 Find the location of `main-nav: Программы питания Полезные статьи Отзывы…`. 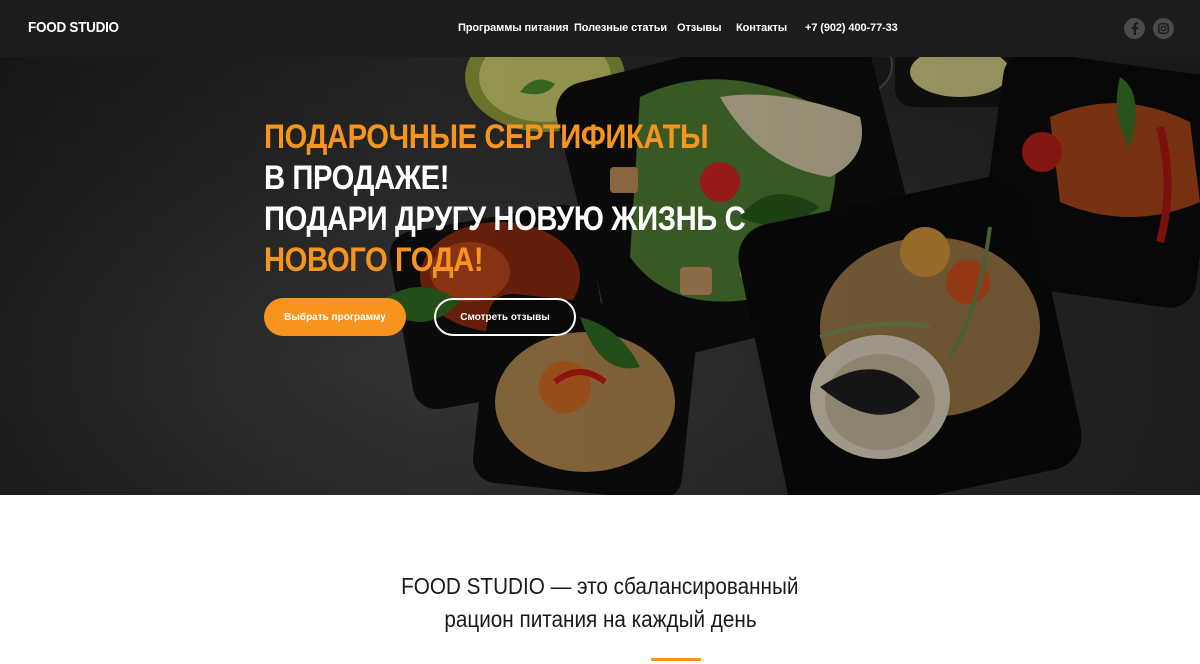

main-nav: Программы питания Полезные статьи Отзывы… is located at coordinates (600, 29).